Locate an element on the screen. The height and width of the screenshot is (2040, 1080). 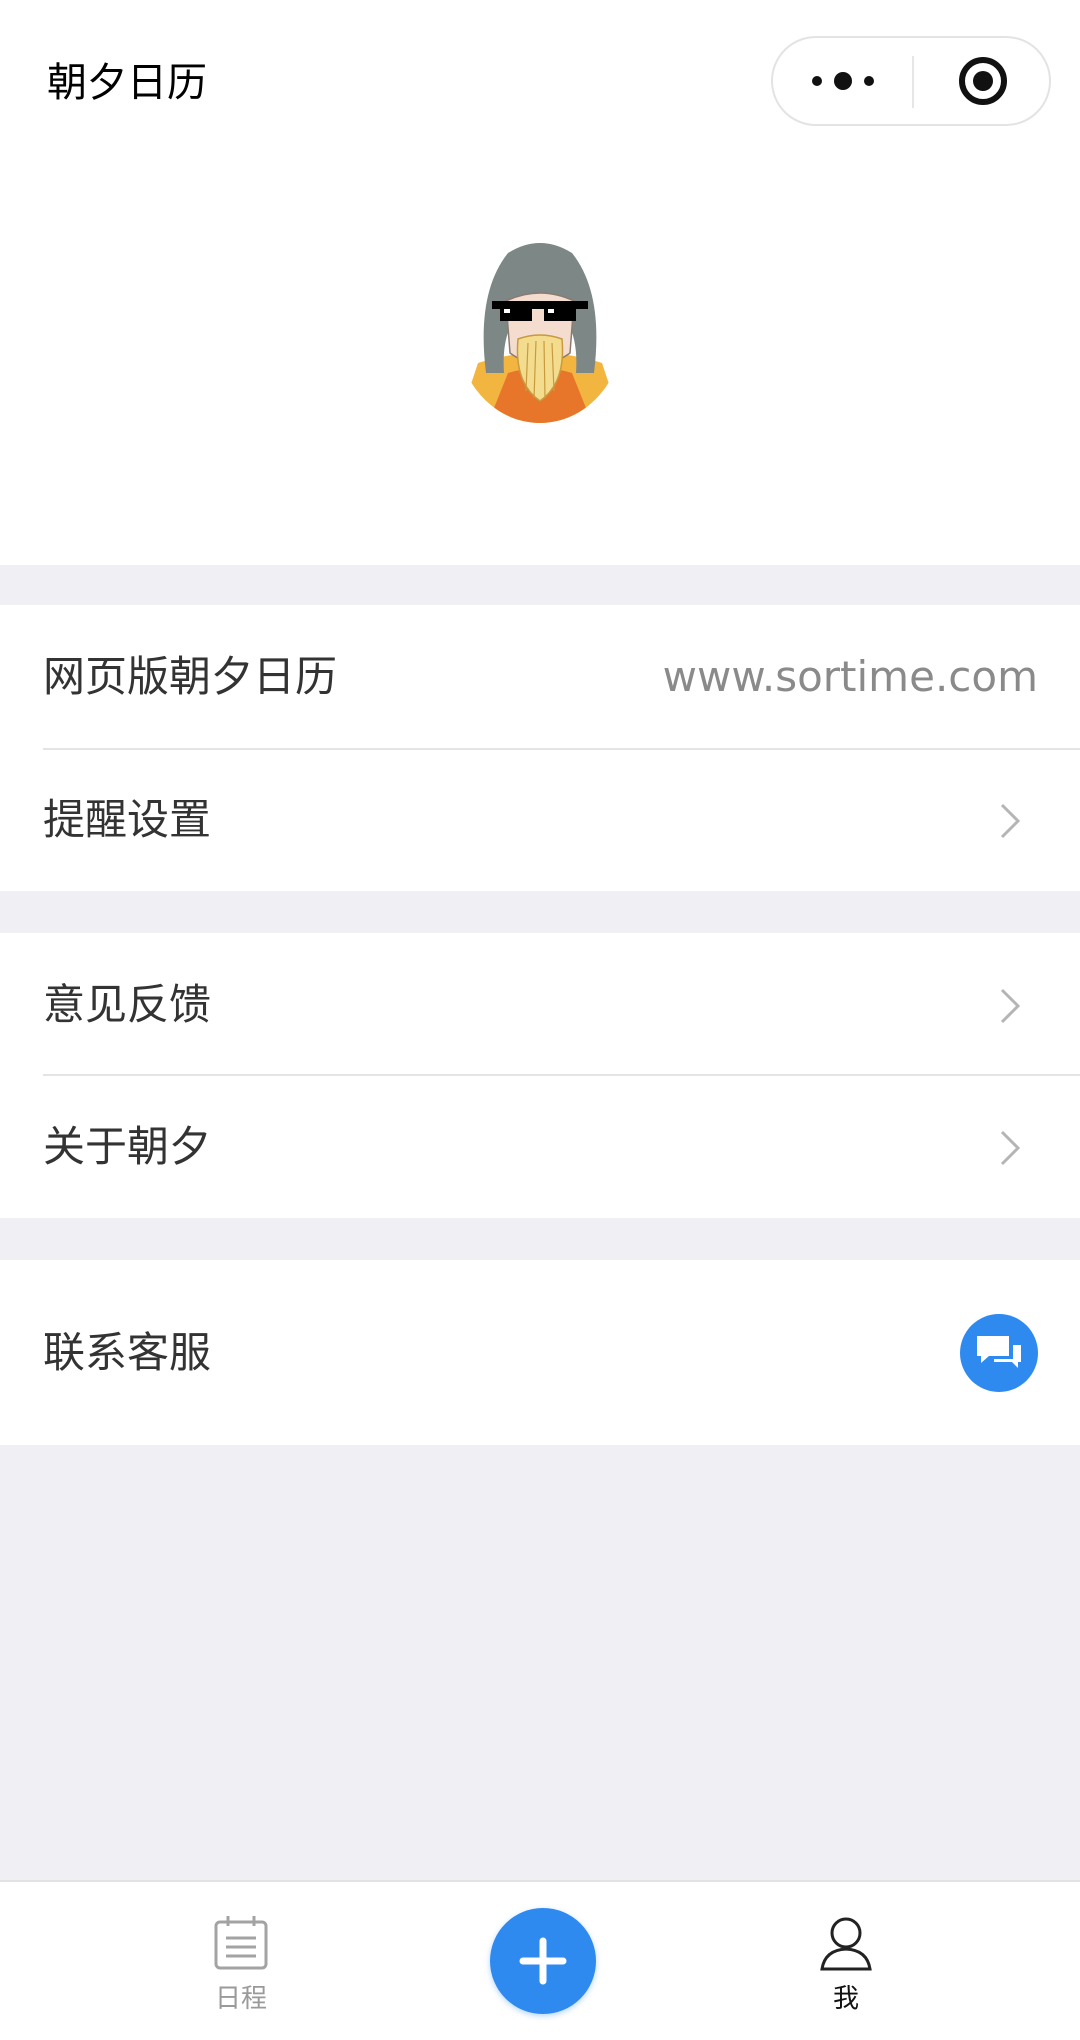
tab-me: 我 is located at coordinates (846, 1961).